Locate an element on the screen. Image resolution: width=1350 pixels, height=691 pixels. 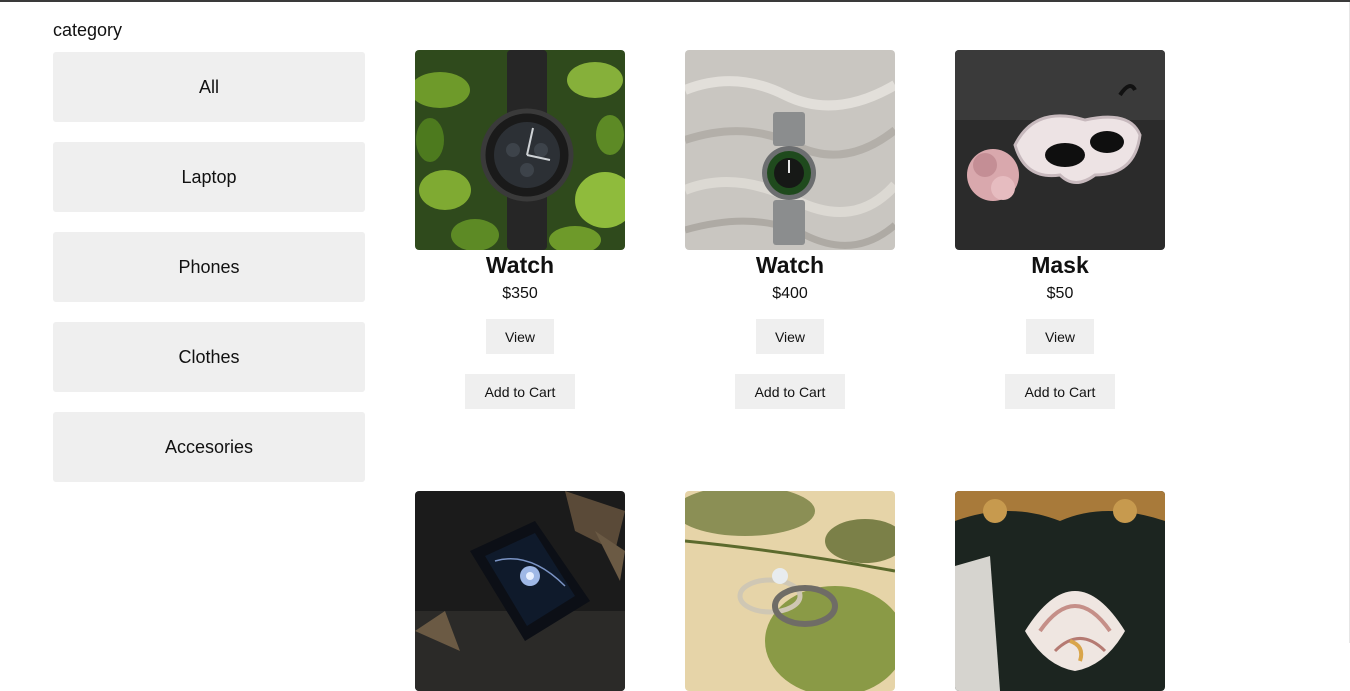
product-image-rings is located at coordinates (790, 591).